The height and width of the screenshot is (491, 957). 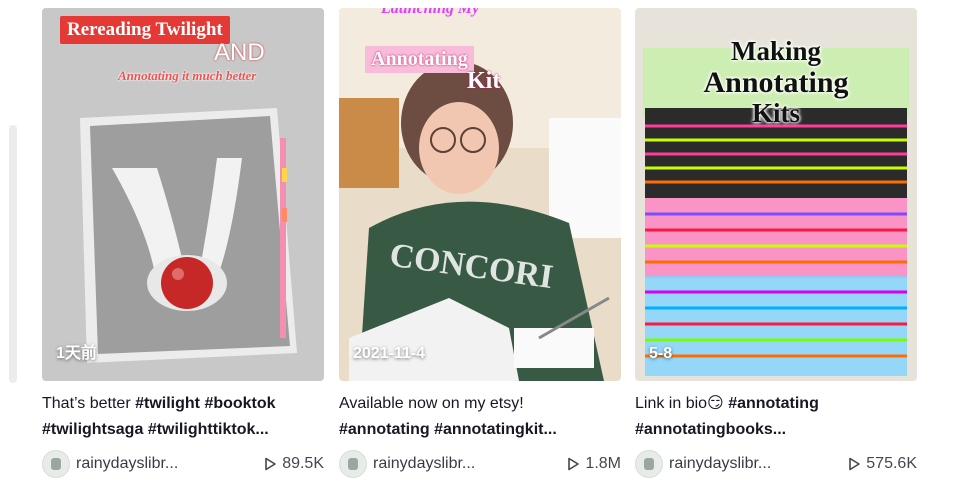 What do you see at coordinates (891, 463) in the screenshot?
I see `play-count-value: 575.6K` at bounding box center [891, 463].